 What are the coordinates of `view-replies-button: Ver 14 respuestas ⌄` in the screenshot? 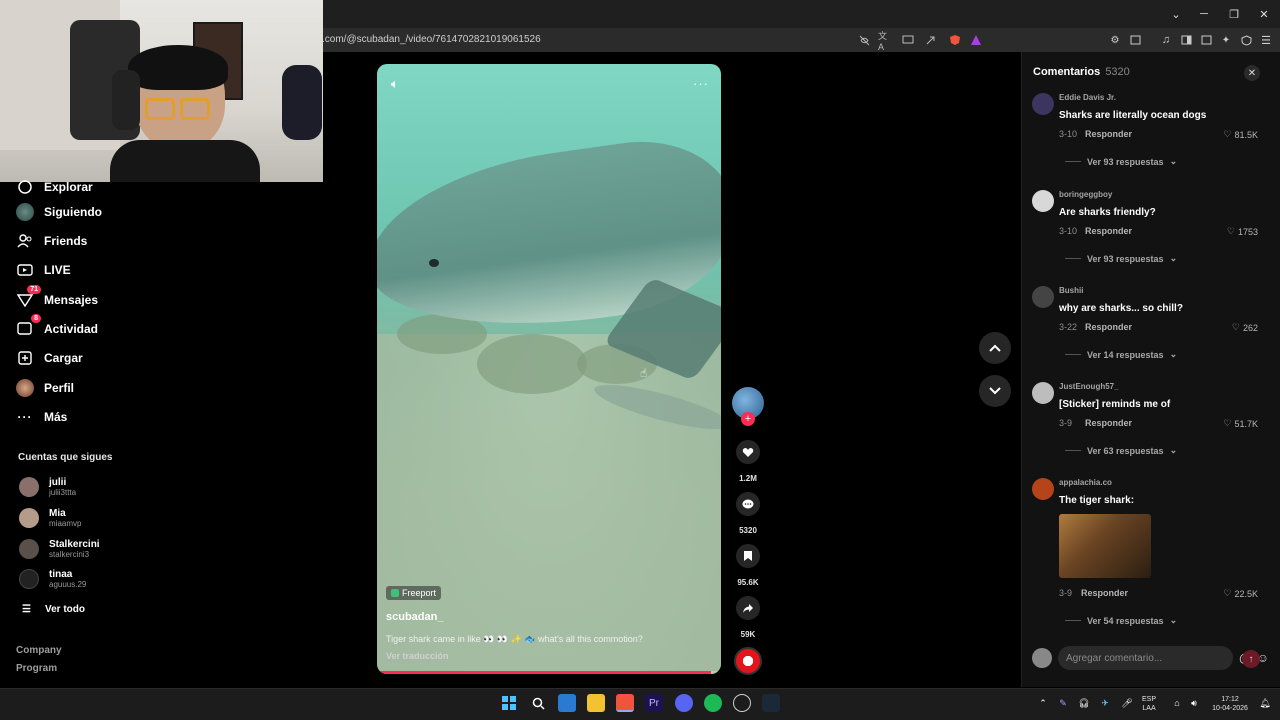 It's located at (1121, 354).